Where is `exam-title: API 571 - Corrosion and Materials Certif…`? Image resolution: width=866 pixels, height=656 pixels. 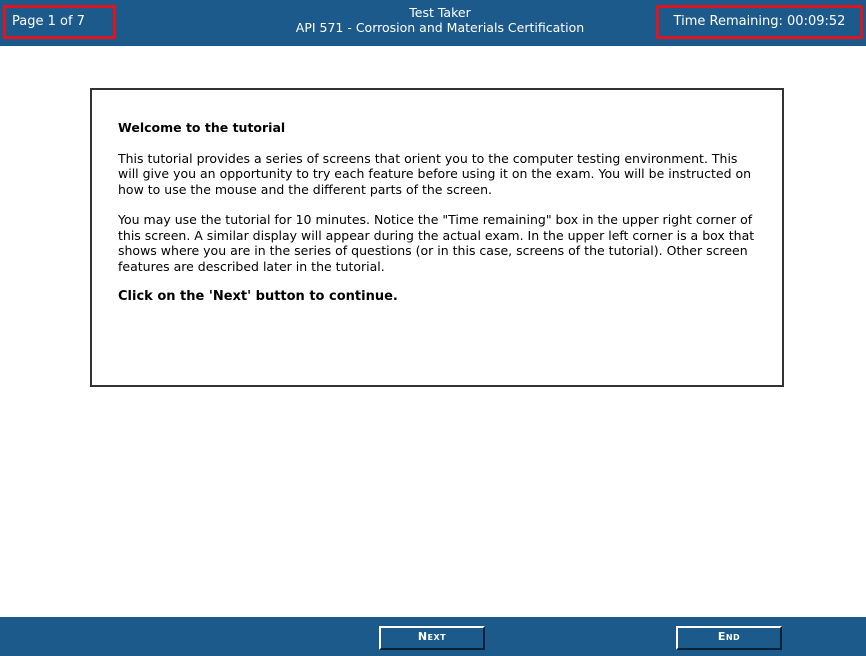
exam-title: API 571 - Corrosion and Materials Certif… is located at coordinates (440, 27).